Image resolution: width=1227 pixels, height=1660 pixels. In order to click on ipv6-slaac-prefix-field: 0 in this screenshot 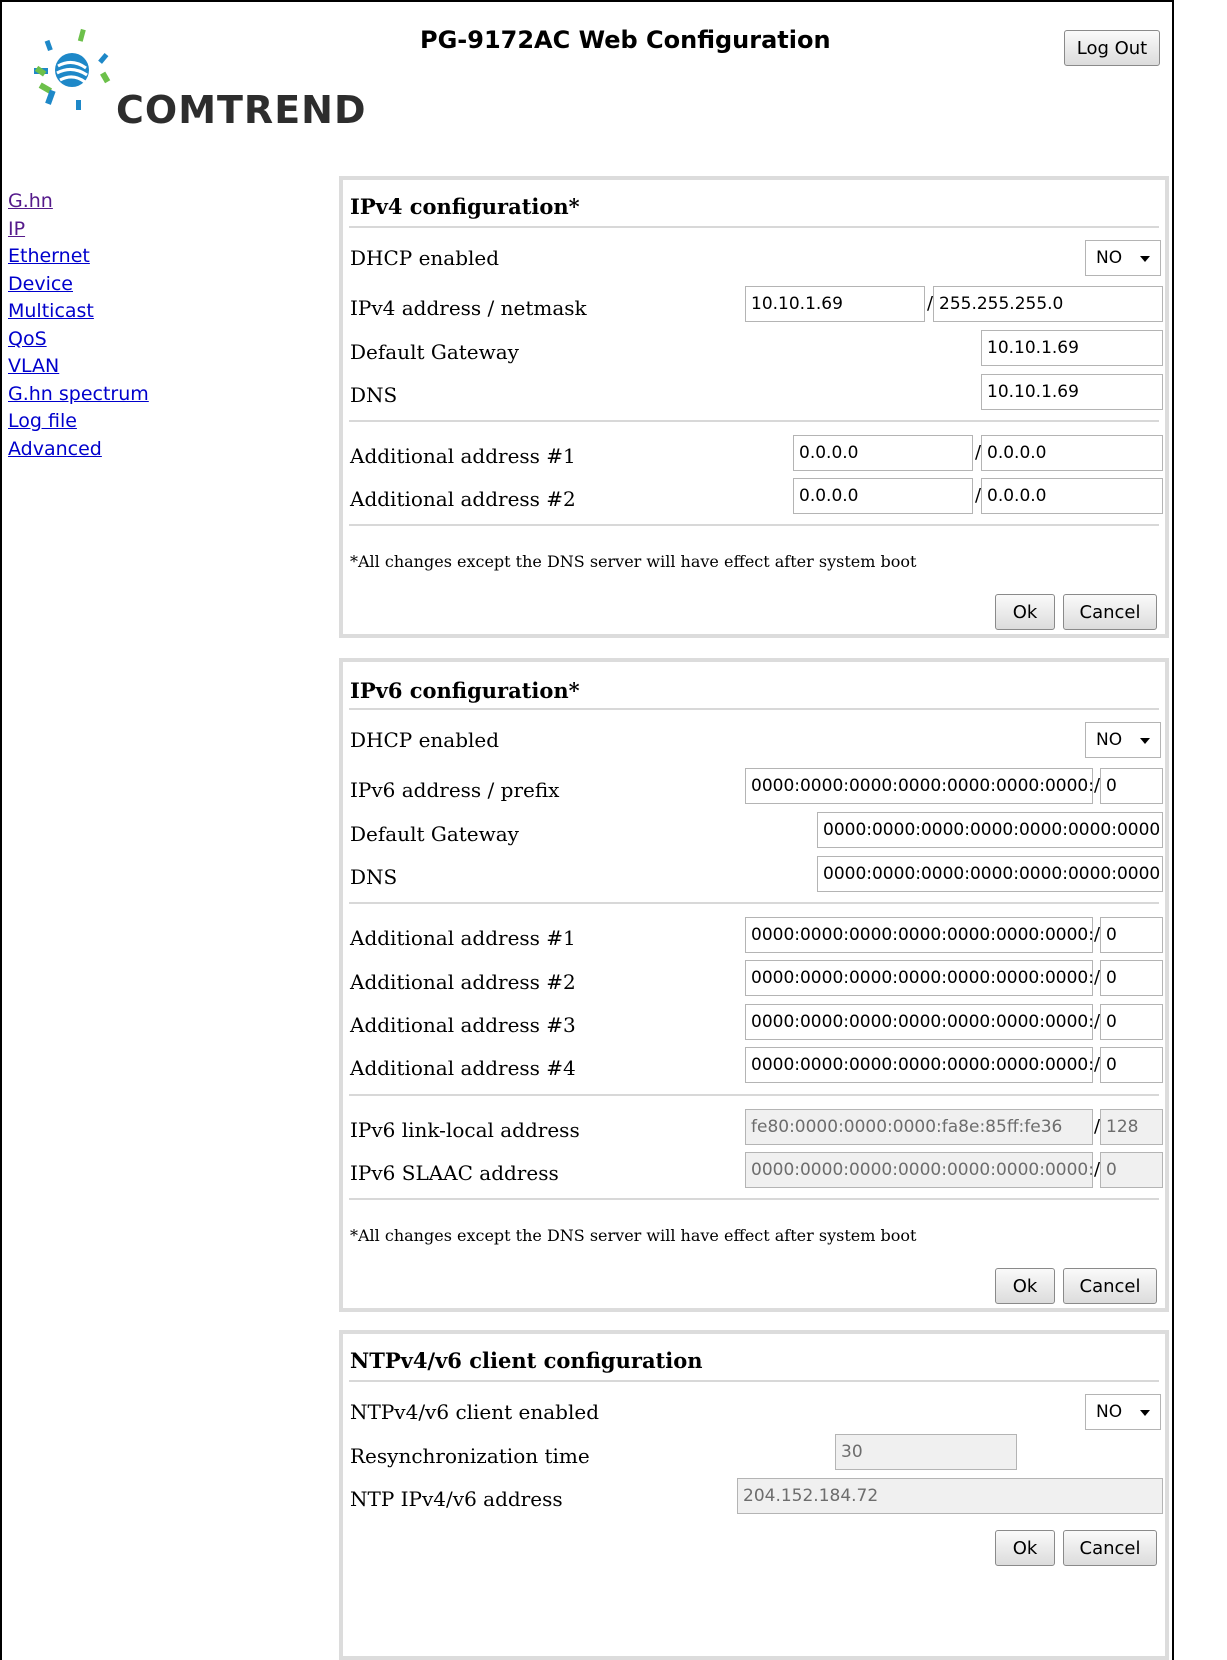, I will do `click(1131, 1170)`.